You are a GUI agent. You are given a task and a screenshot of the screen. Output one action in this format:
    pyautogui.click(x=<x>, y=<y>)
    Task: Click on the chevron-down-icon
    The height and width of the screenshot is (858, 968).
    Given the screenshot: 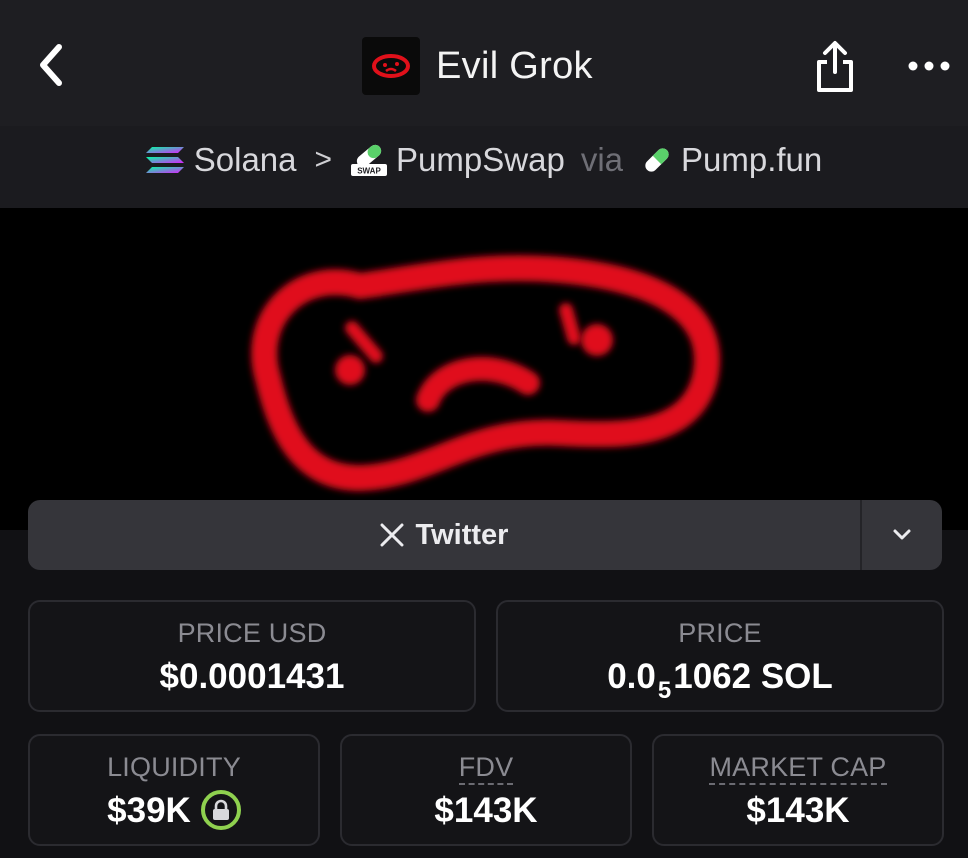 What is the action you would take?
    pyautogui.click(x=902, y=534)
    